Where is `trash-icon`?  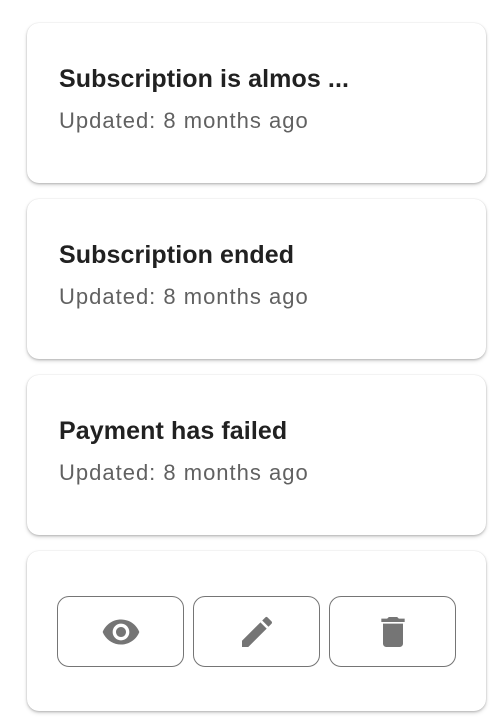
trash-icon is located at coordinates (392, 631).